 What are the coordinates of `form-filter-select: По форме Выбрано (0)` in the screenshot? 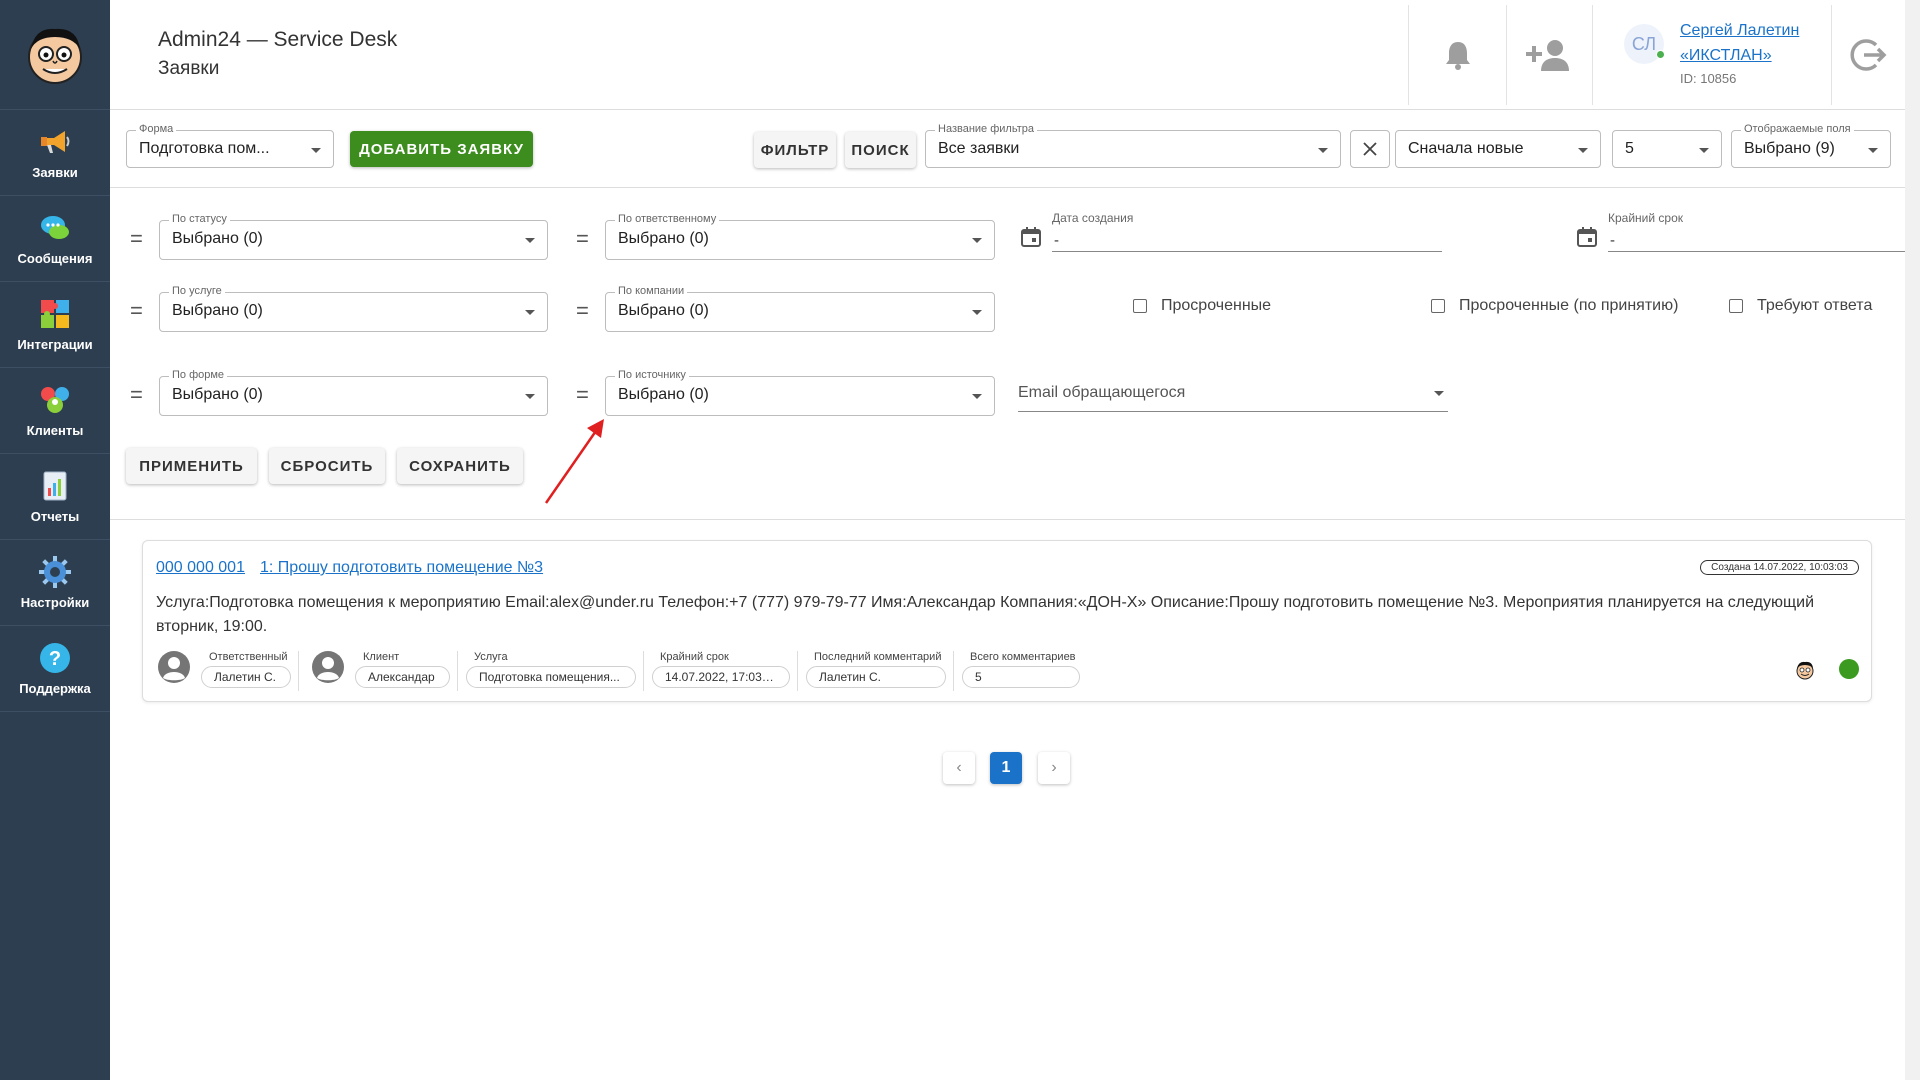 It's located at (353, 392).